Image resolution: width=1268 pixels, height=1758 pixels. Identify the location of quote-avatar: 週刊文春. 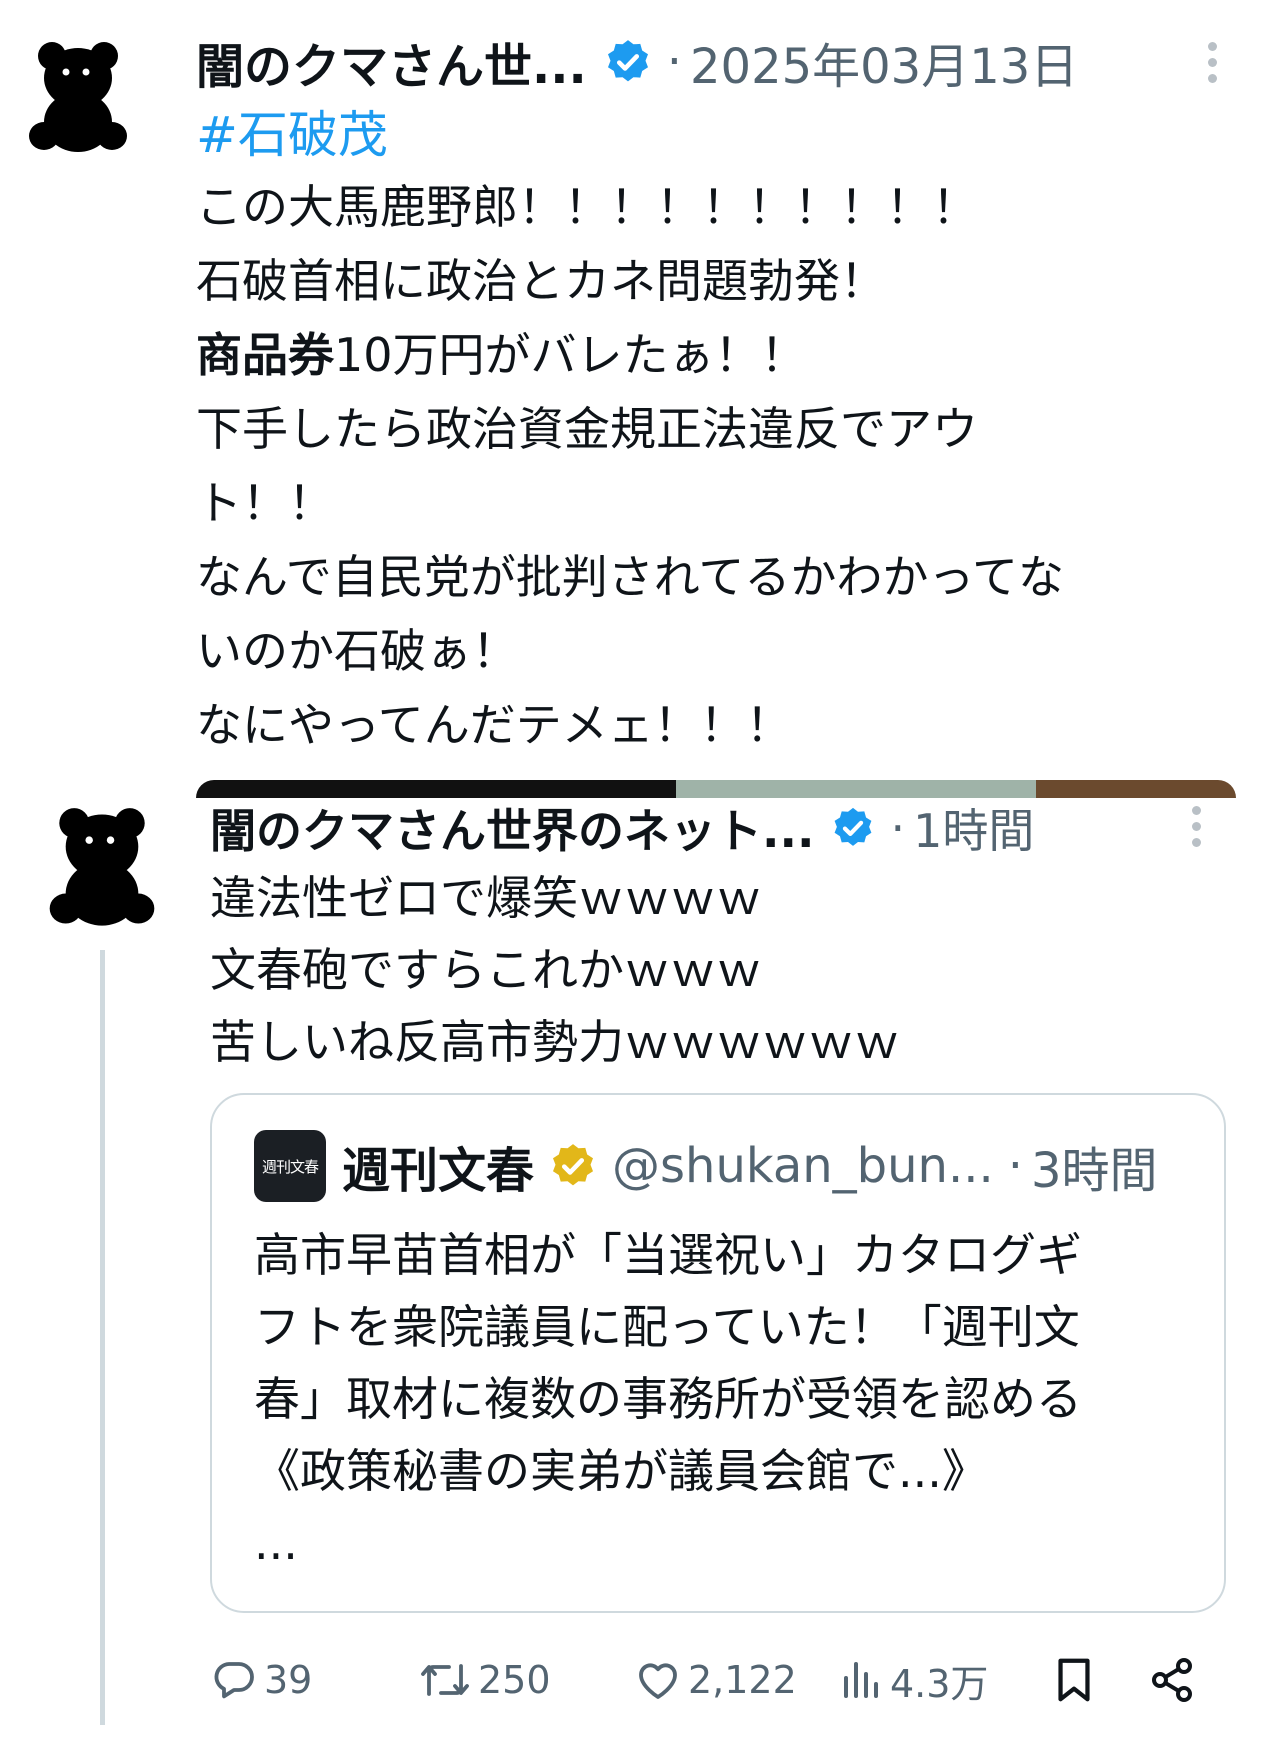
(290, 1166).